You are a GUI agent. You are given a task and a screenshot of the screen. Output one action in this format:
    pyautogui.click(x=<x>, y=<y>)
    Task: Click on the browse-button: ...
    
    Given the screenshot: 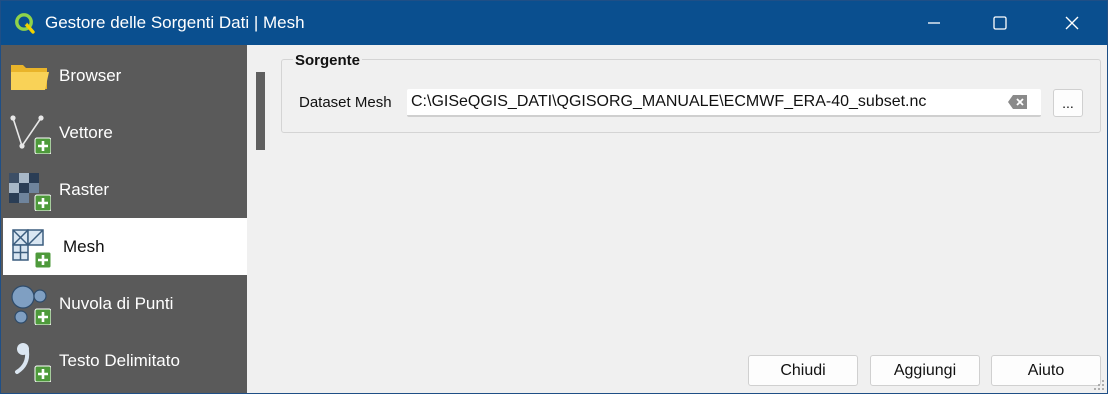 What is the action you would take?
    pyautogui.click(x=1068, y=103)
    